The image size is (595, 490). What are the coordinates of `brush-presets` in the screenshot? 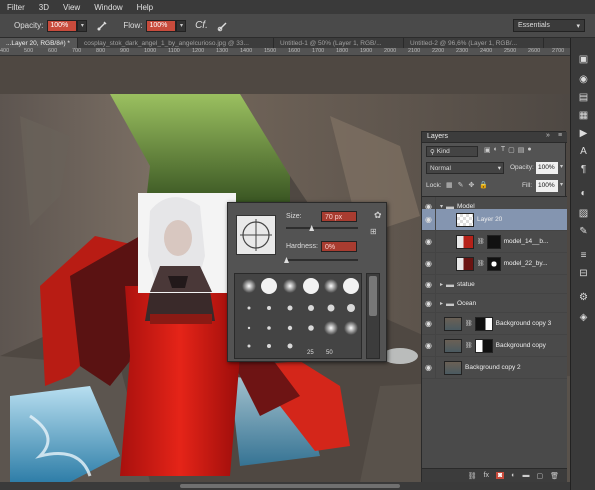 It's located at (299, 317).